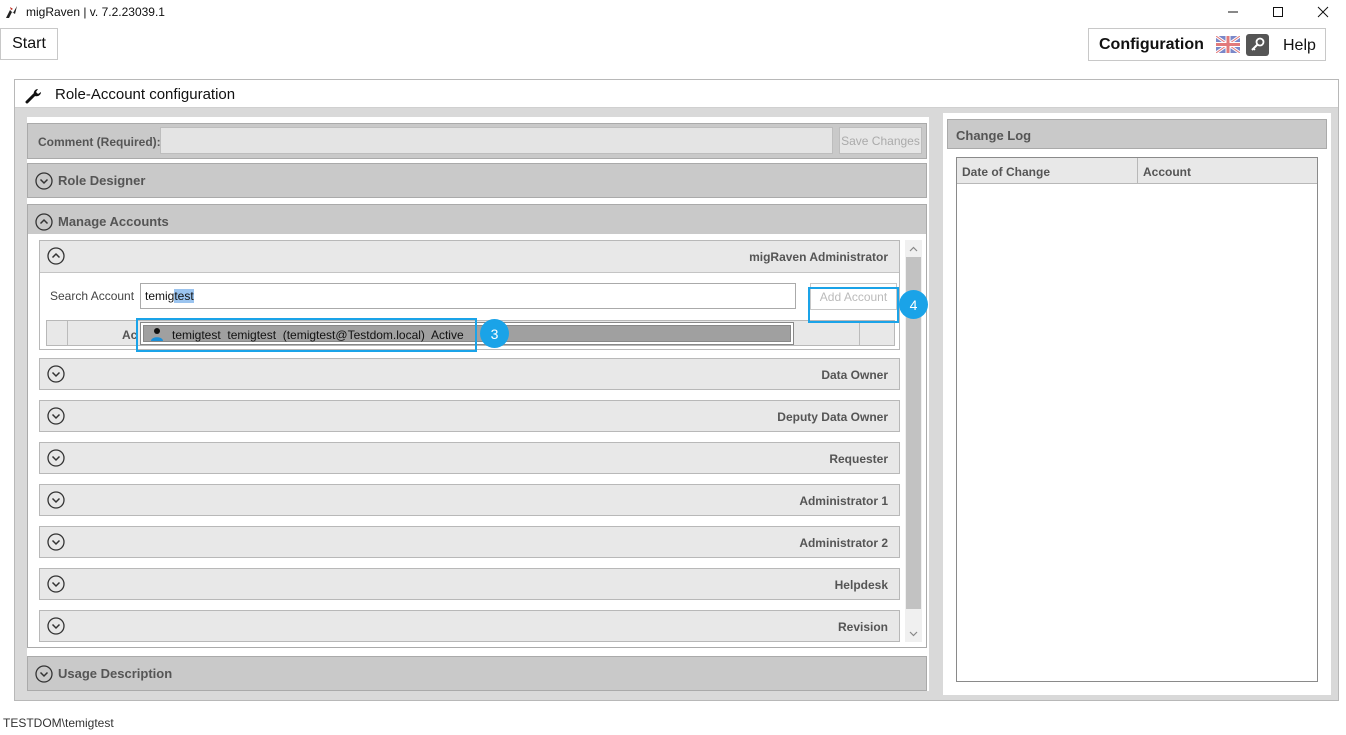  Describe the element at coordinates (160, 296) in the screenshot. I see `search-text: temig` at that location.